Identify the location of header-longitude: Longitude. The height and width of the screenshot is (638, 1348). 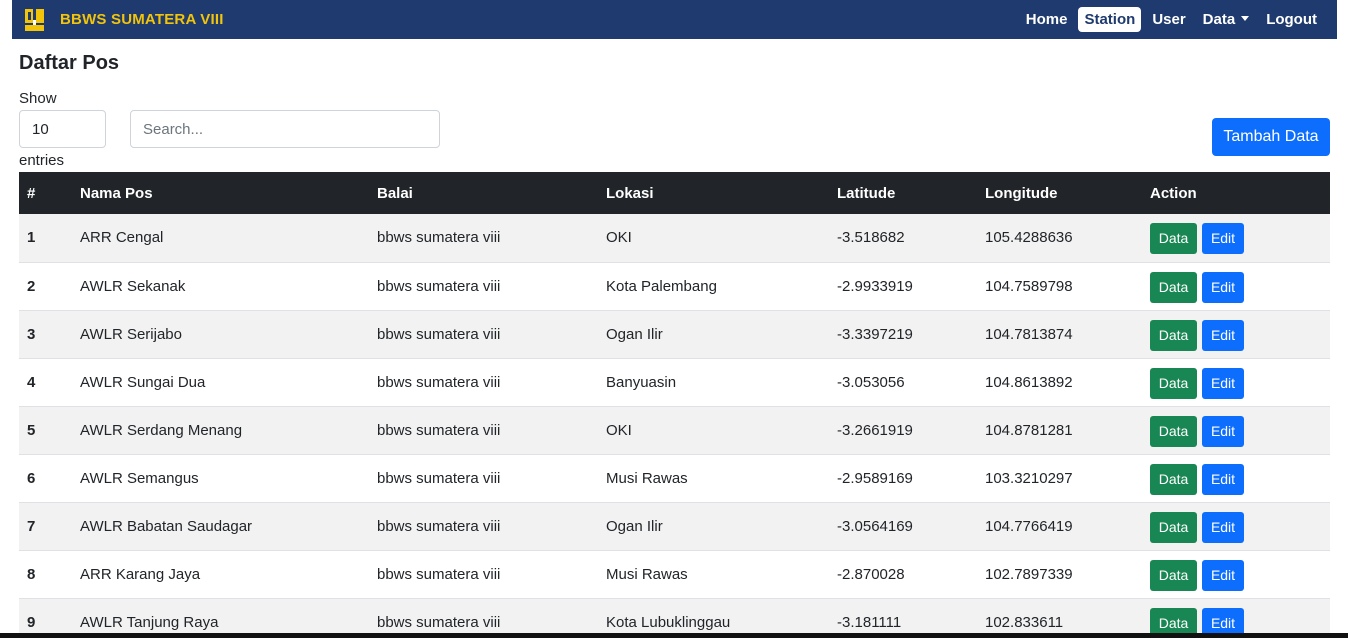
(1021, 193).